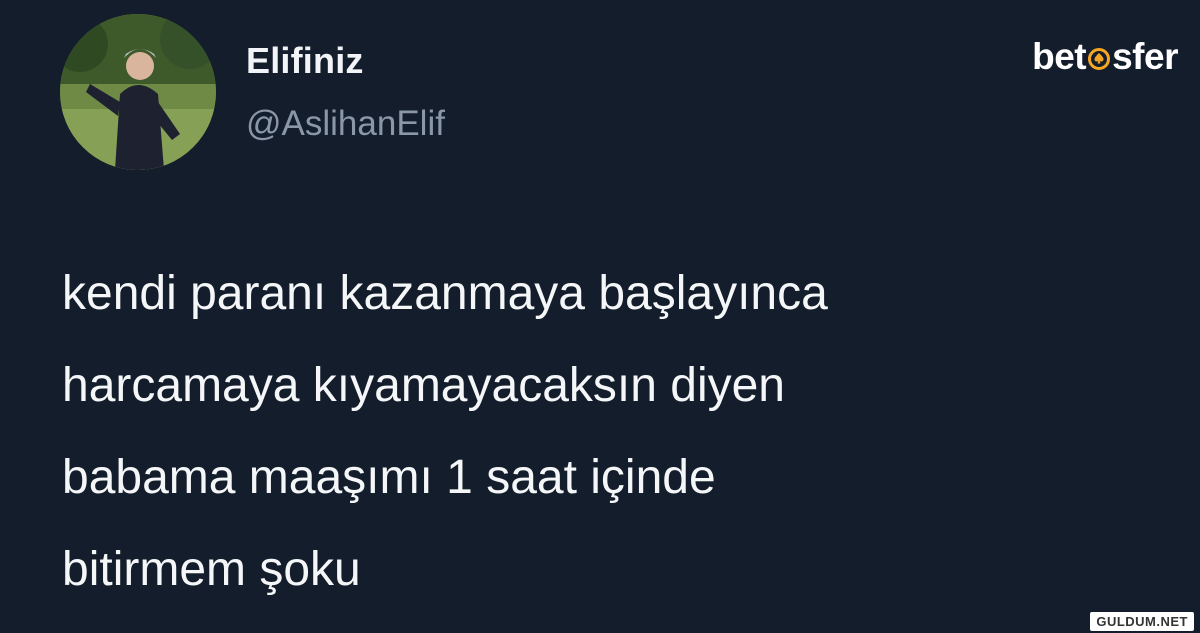 The width and height of the screenshot is (1200, 633). I want to click on spade-ring-icon, so click(1099, 59).